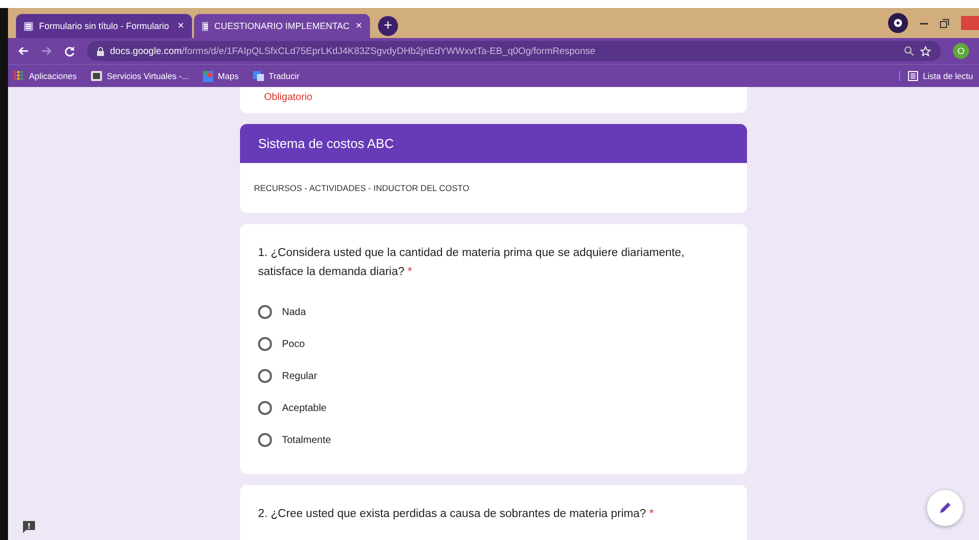 Image resolution: width=979 pixels, height=540 pixels. I want to click on bookmark-link: Traducir, so click(276, 76).